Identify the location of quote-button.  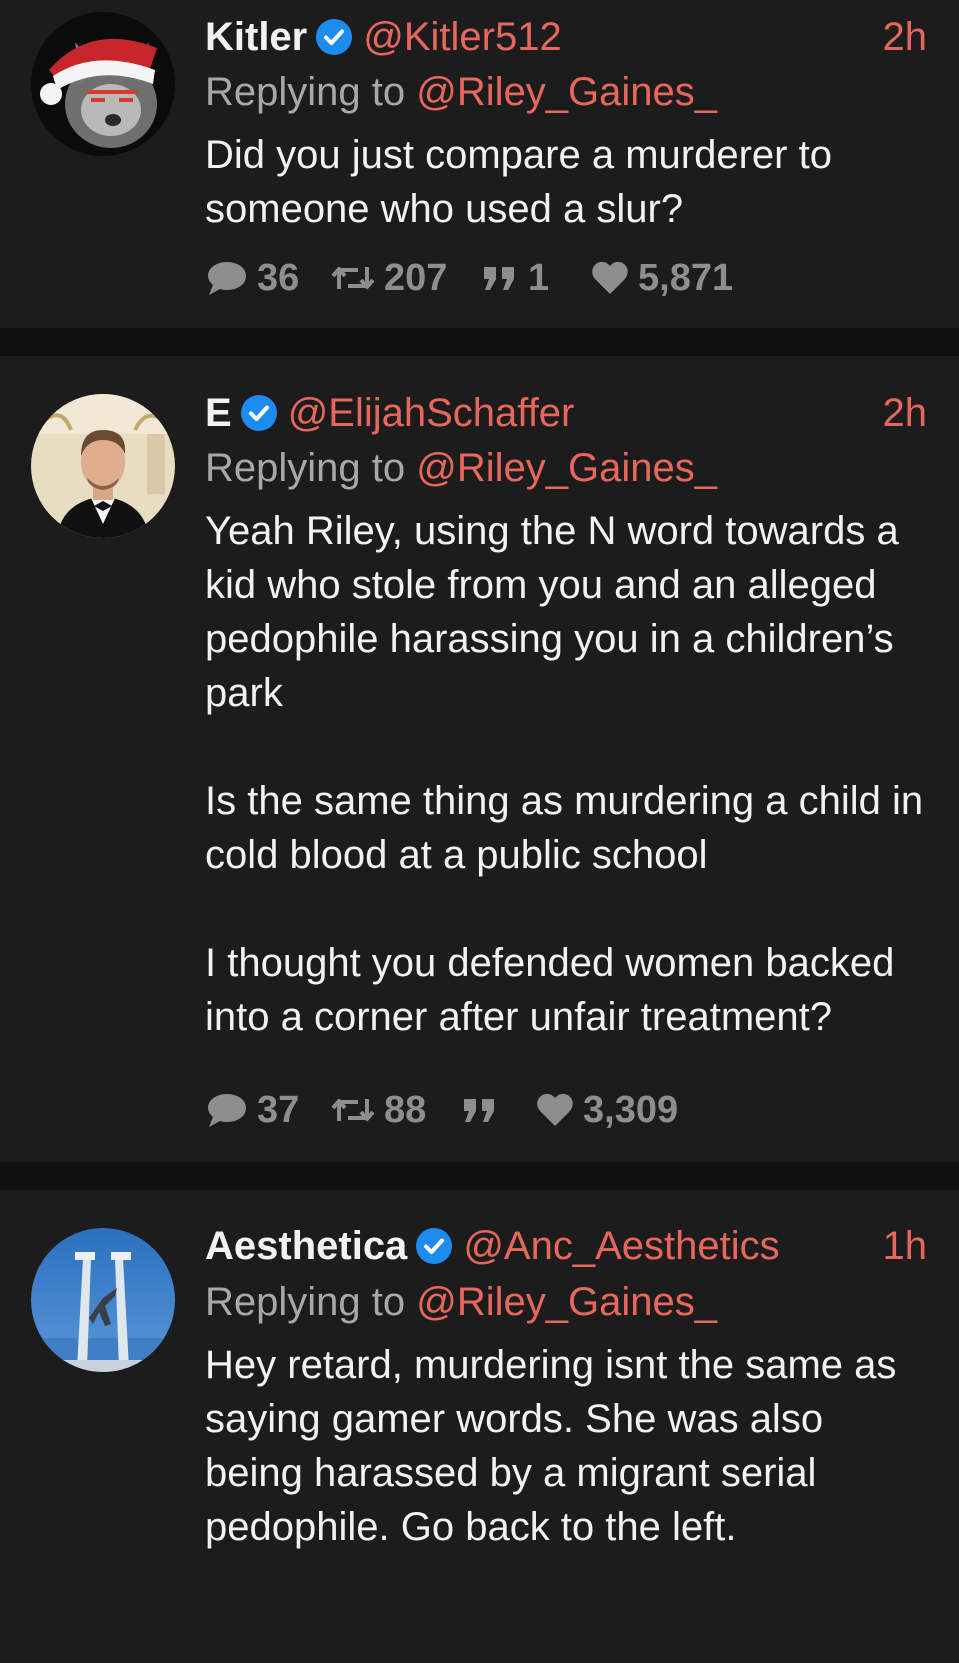
(497, 1110).